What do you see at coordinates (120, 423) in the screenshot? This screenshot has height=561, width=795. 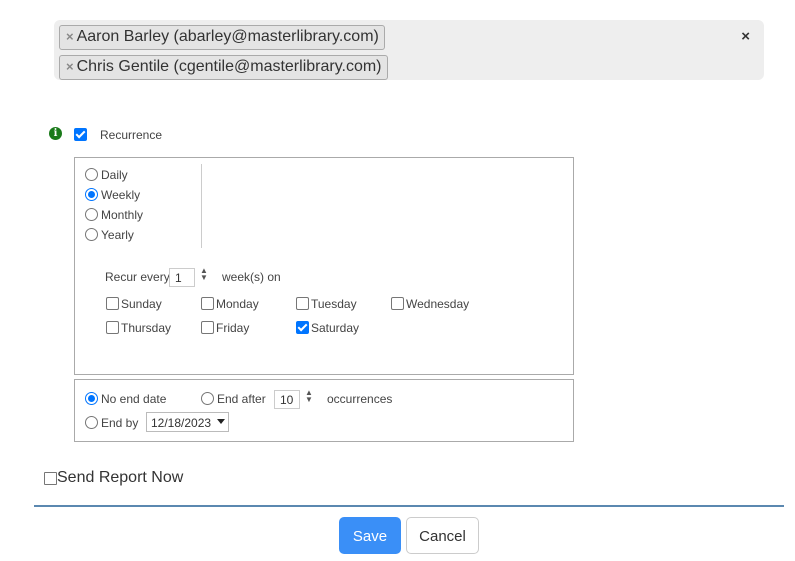 I see `end-by-label: End by` at bounding box center [120, 423].